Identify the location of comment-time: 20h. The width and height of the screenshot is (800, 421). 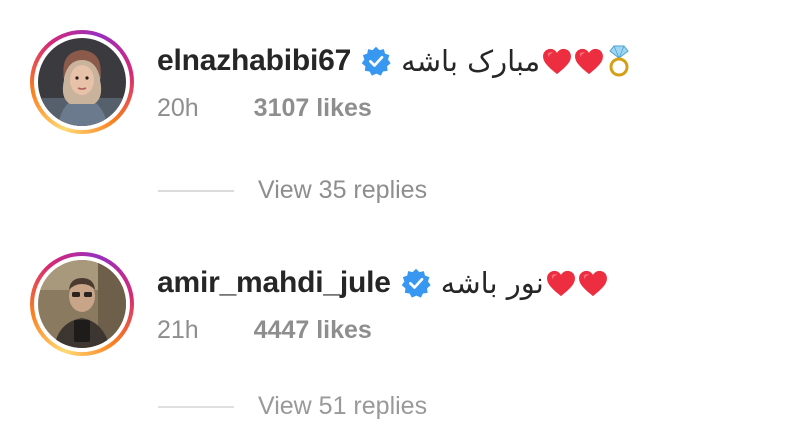
(178, 108).